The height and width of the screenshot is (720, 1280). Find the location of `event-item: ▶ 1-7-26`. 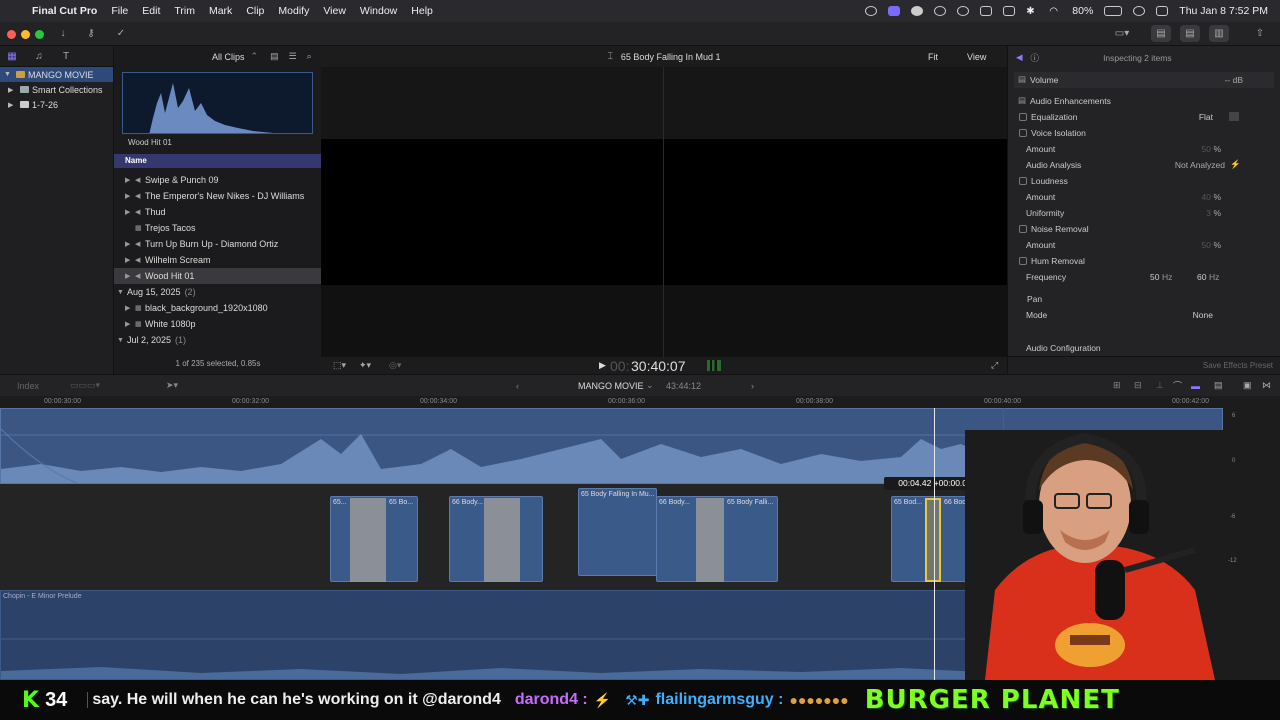

event-item: ▶ 1-7-26 is located at coordinates (56, 104).